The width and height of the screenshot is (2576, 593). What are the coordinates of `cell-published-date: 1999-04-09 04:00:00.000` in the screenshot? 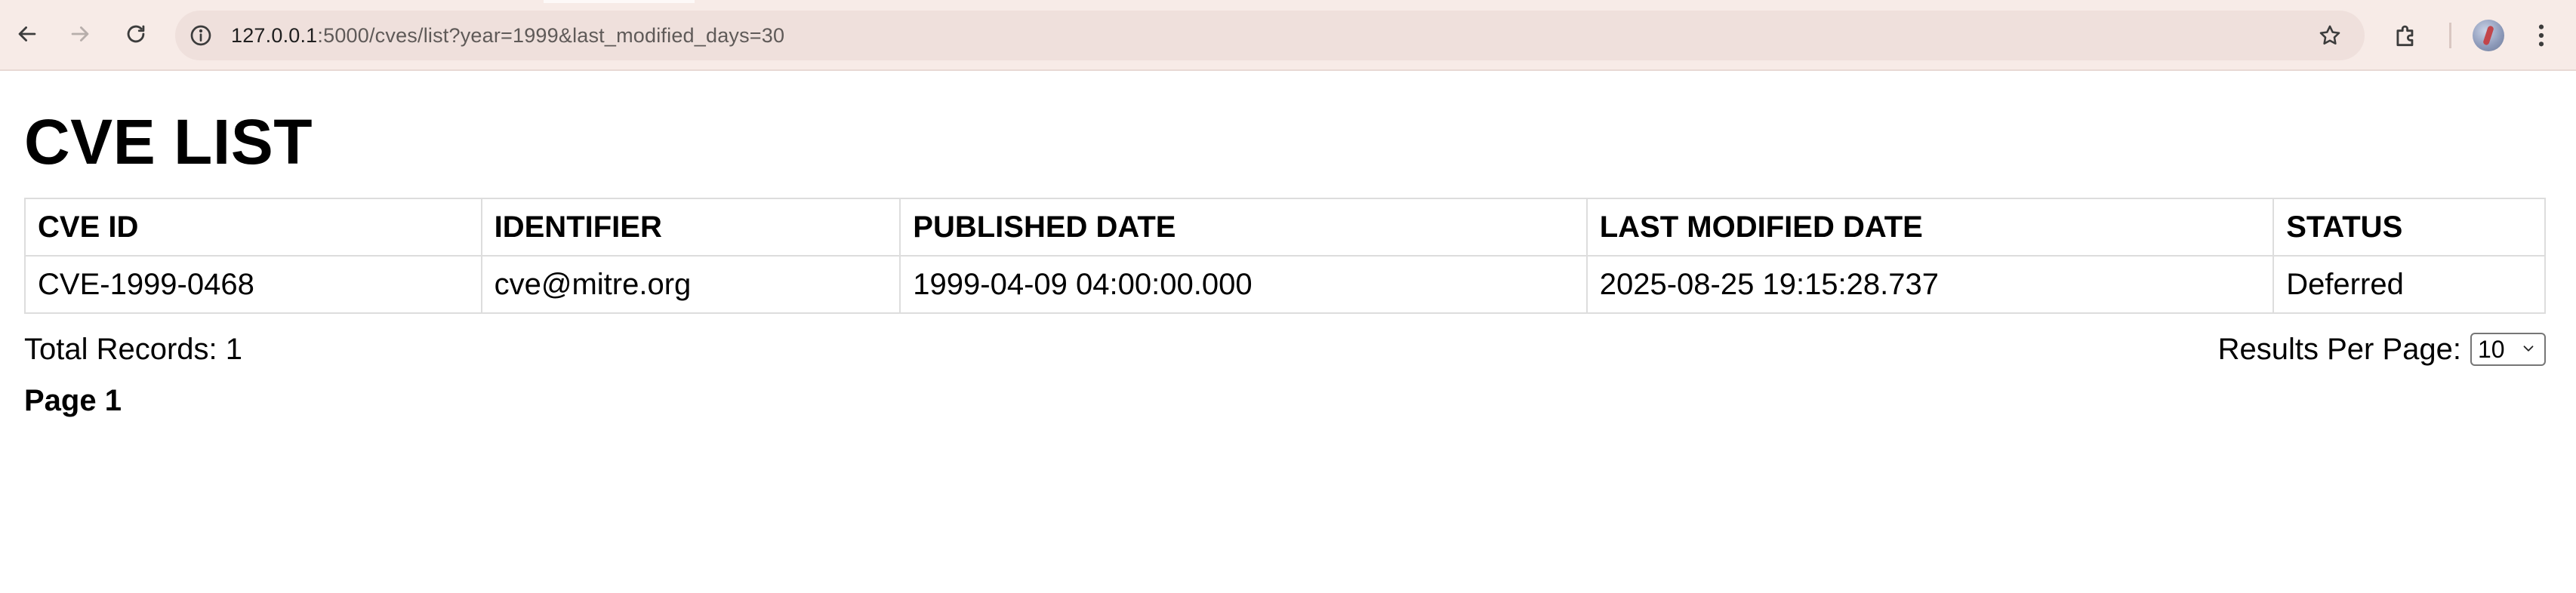 It's located at (1243, 285).